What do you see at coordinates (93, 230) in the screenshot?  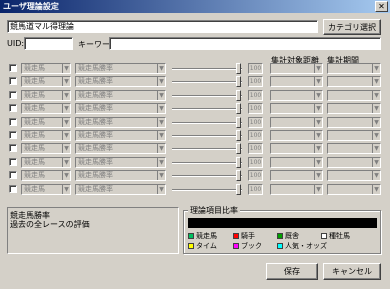 I see `description-box: 競走馬勝率 過去の全レースの評価` at bounding box center [93, 230].